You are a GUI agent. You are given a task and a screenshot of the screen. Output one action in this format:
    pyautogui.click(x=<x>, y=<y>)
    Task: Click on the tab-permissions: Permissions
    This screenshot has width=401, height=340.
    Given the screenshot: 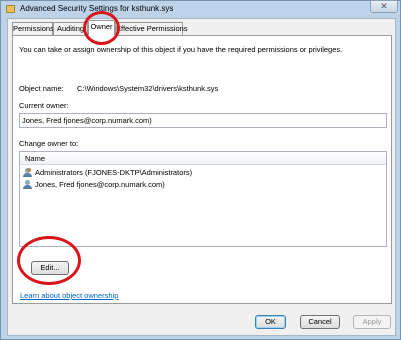 What is the action you would take?
    pyautogui.click(x=33, y=28)
    